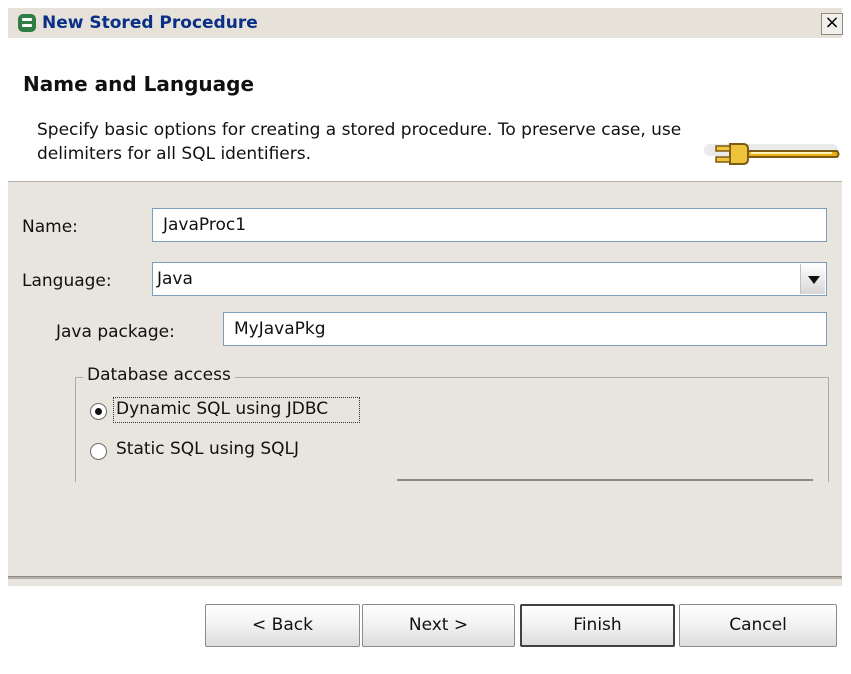 The height and width of the screenshot is (674, 851). What do you see at coordinates (150, 23) in the screenshot?
I see `window-title: New Stored Procedure` at bounding box center [150, 23].